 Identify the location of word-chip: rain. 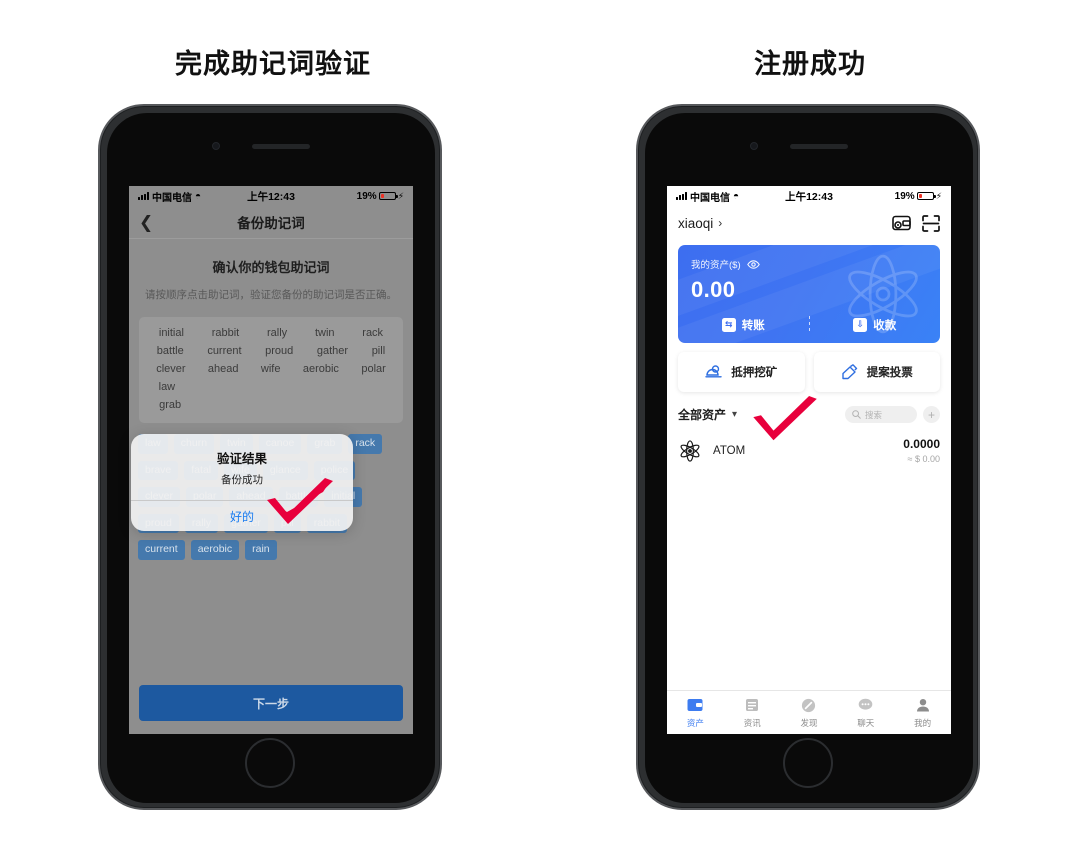
(261, 550).